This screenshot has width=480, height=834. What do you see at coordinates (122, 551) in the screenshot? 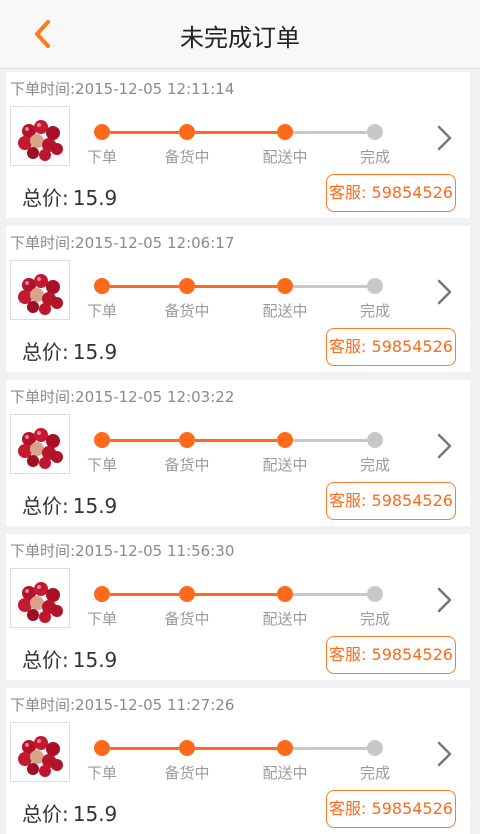
I see `order-time: 下单时间:2015-12-05 11:56:30` at bounding box center [122, 551].